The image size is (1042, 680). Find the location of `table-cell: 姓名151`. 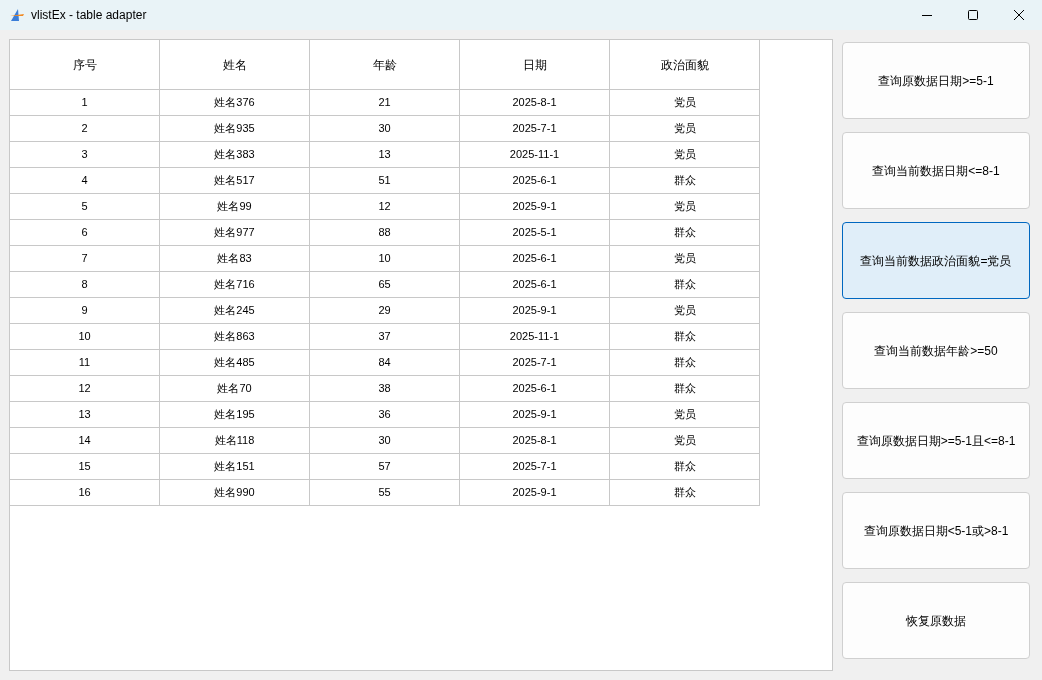

table-cell: 姓名151 is located at coordinates (235, 467).